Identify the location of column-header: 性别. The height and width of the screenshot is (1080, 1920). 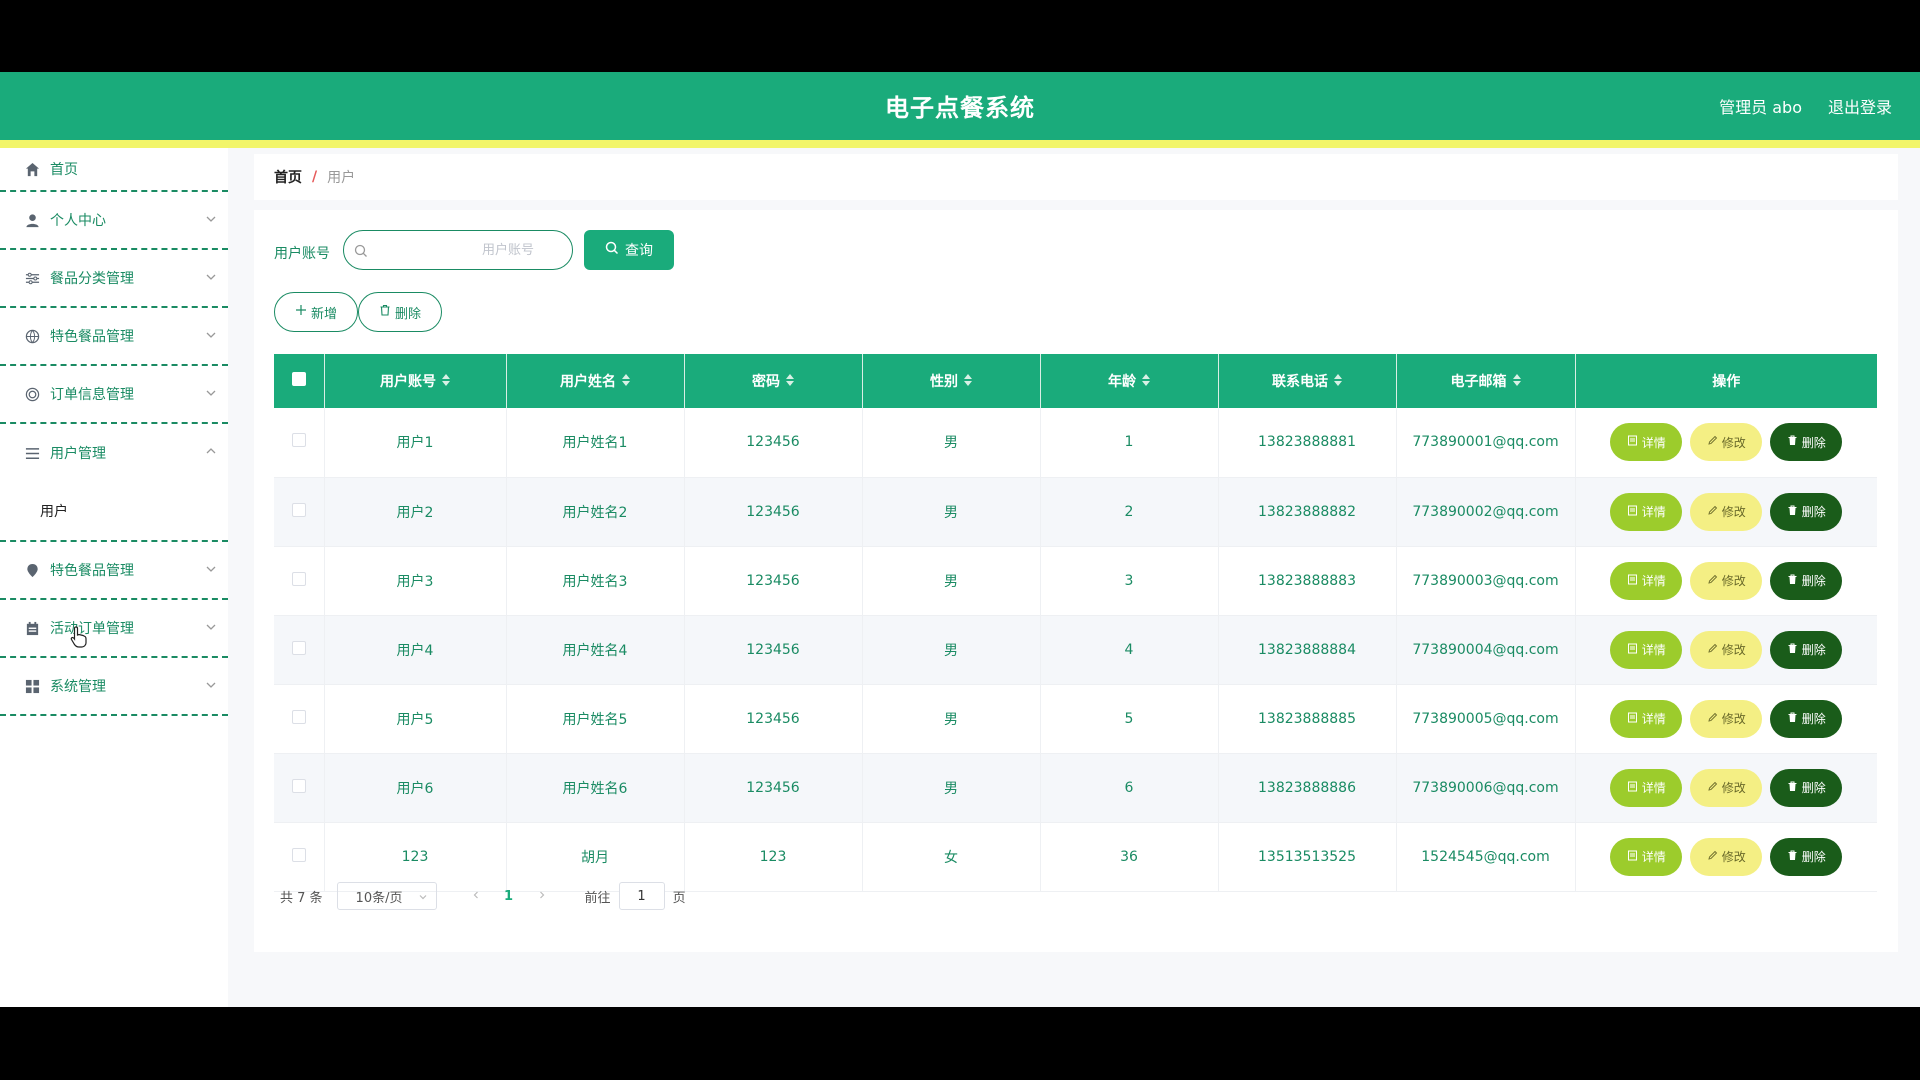
(951, 381).